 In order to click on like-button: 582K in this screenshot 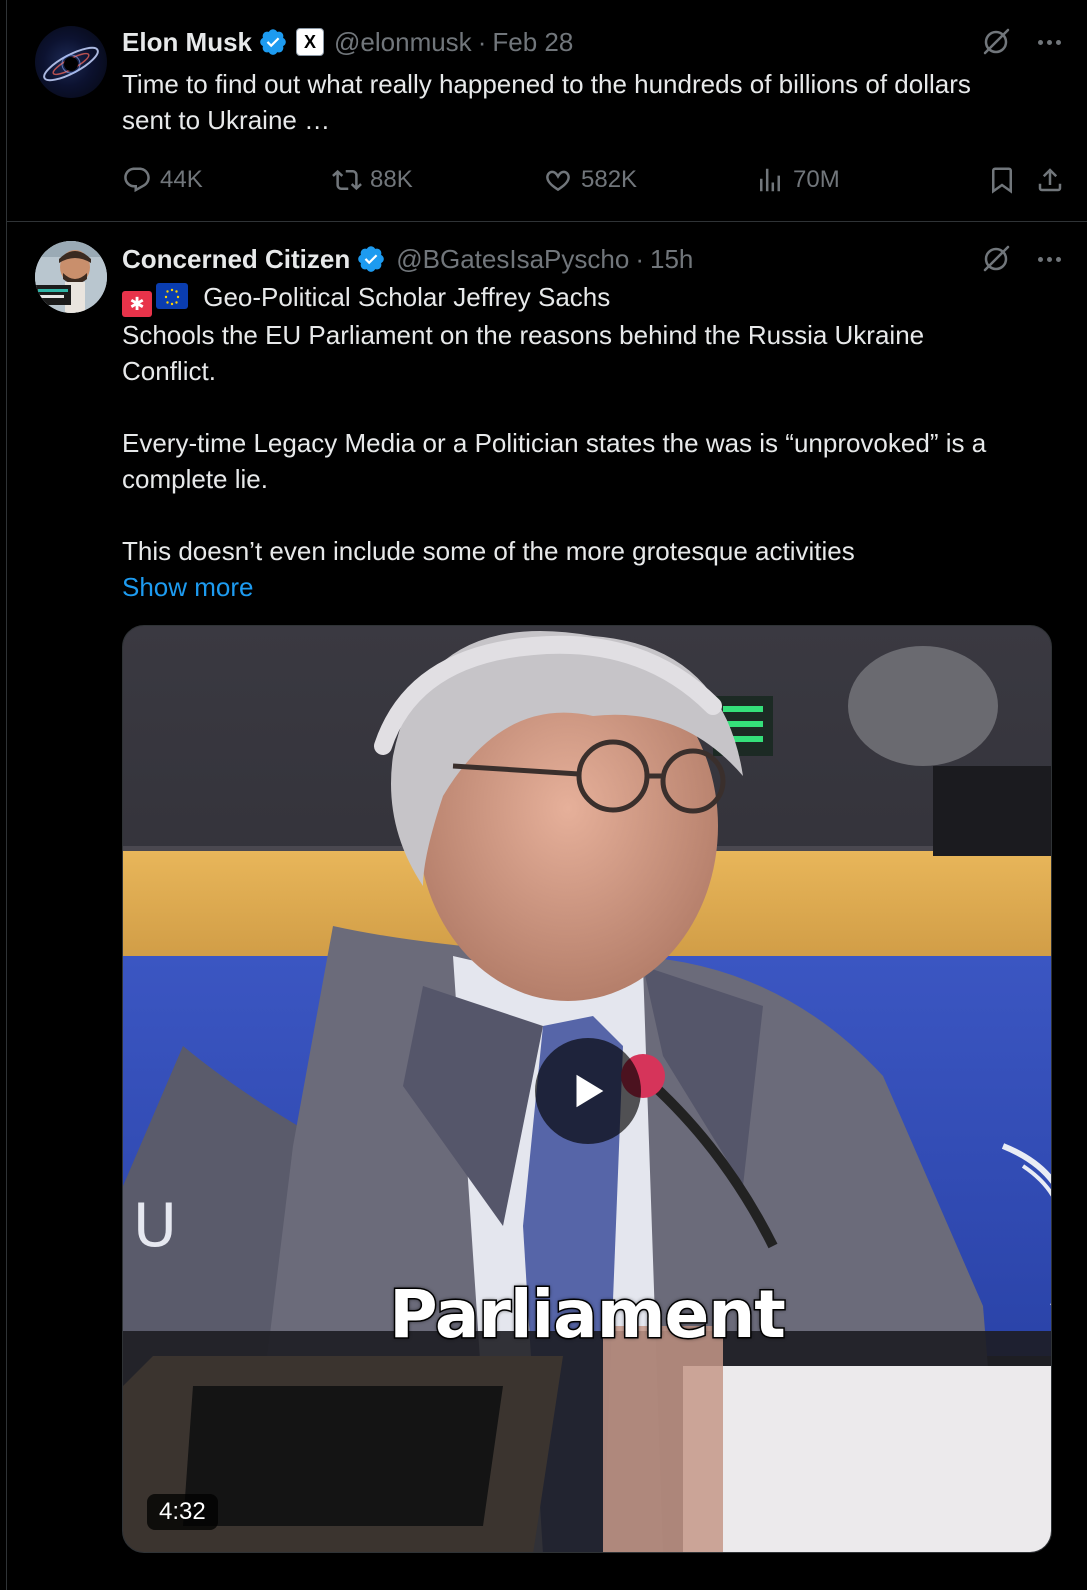, I will do `click(590, 180)`.